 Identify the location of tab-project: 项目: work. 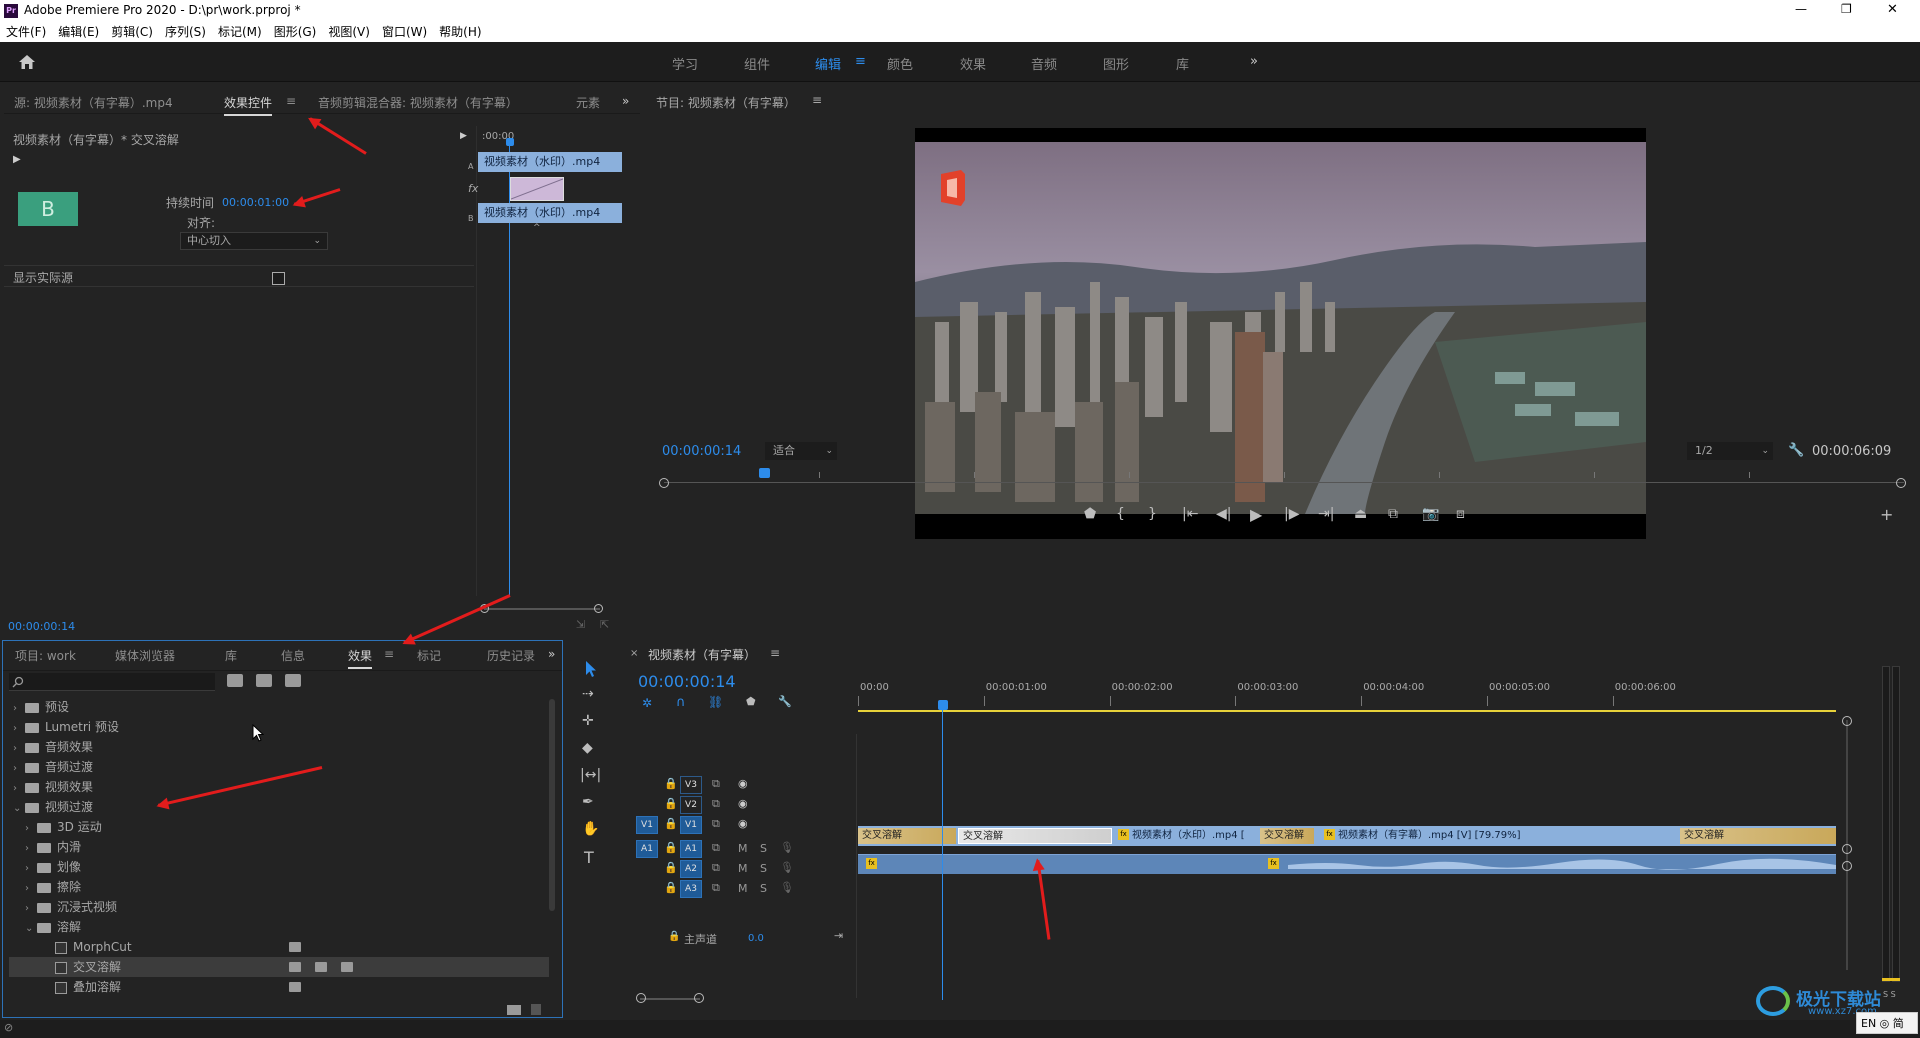
(45, 655).